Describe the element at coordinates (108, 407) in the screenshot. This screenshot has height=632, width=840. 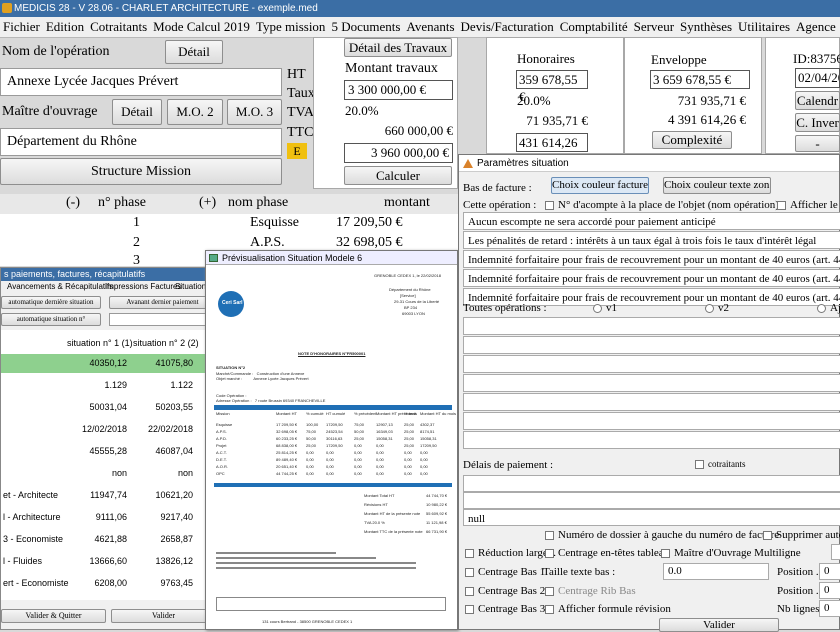
I see `table-row: 50031,04 50203,55` at that location.